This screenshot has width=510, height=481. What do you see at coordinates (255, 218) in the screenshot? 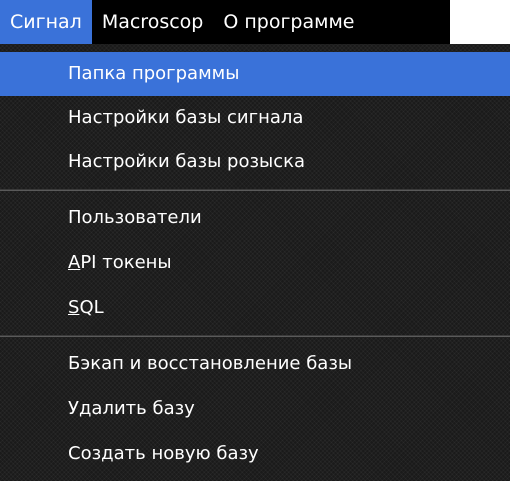
I see `menu-item-users: Пользователи` at bounding box center [255, 218].